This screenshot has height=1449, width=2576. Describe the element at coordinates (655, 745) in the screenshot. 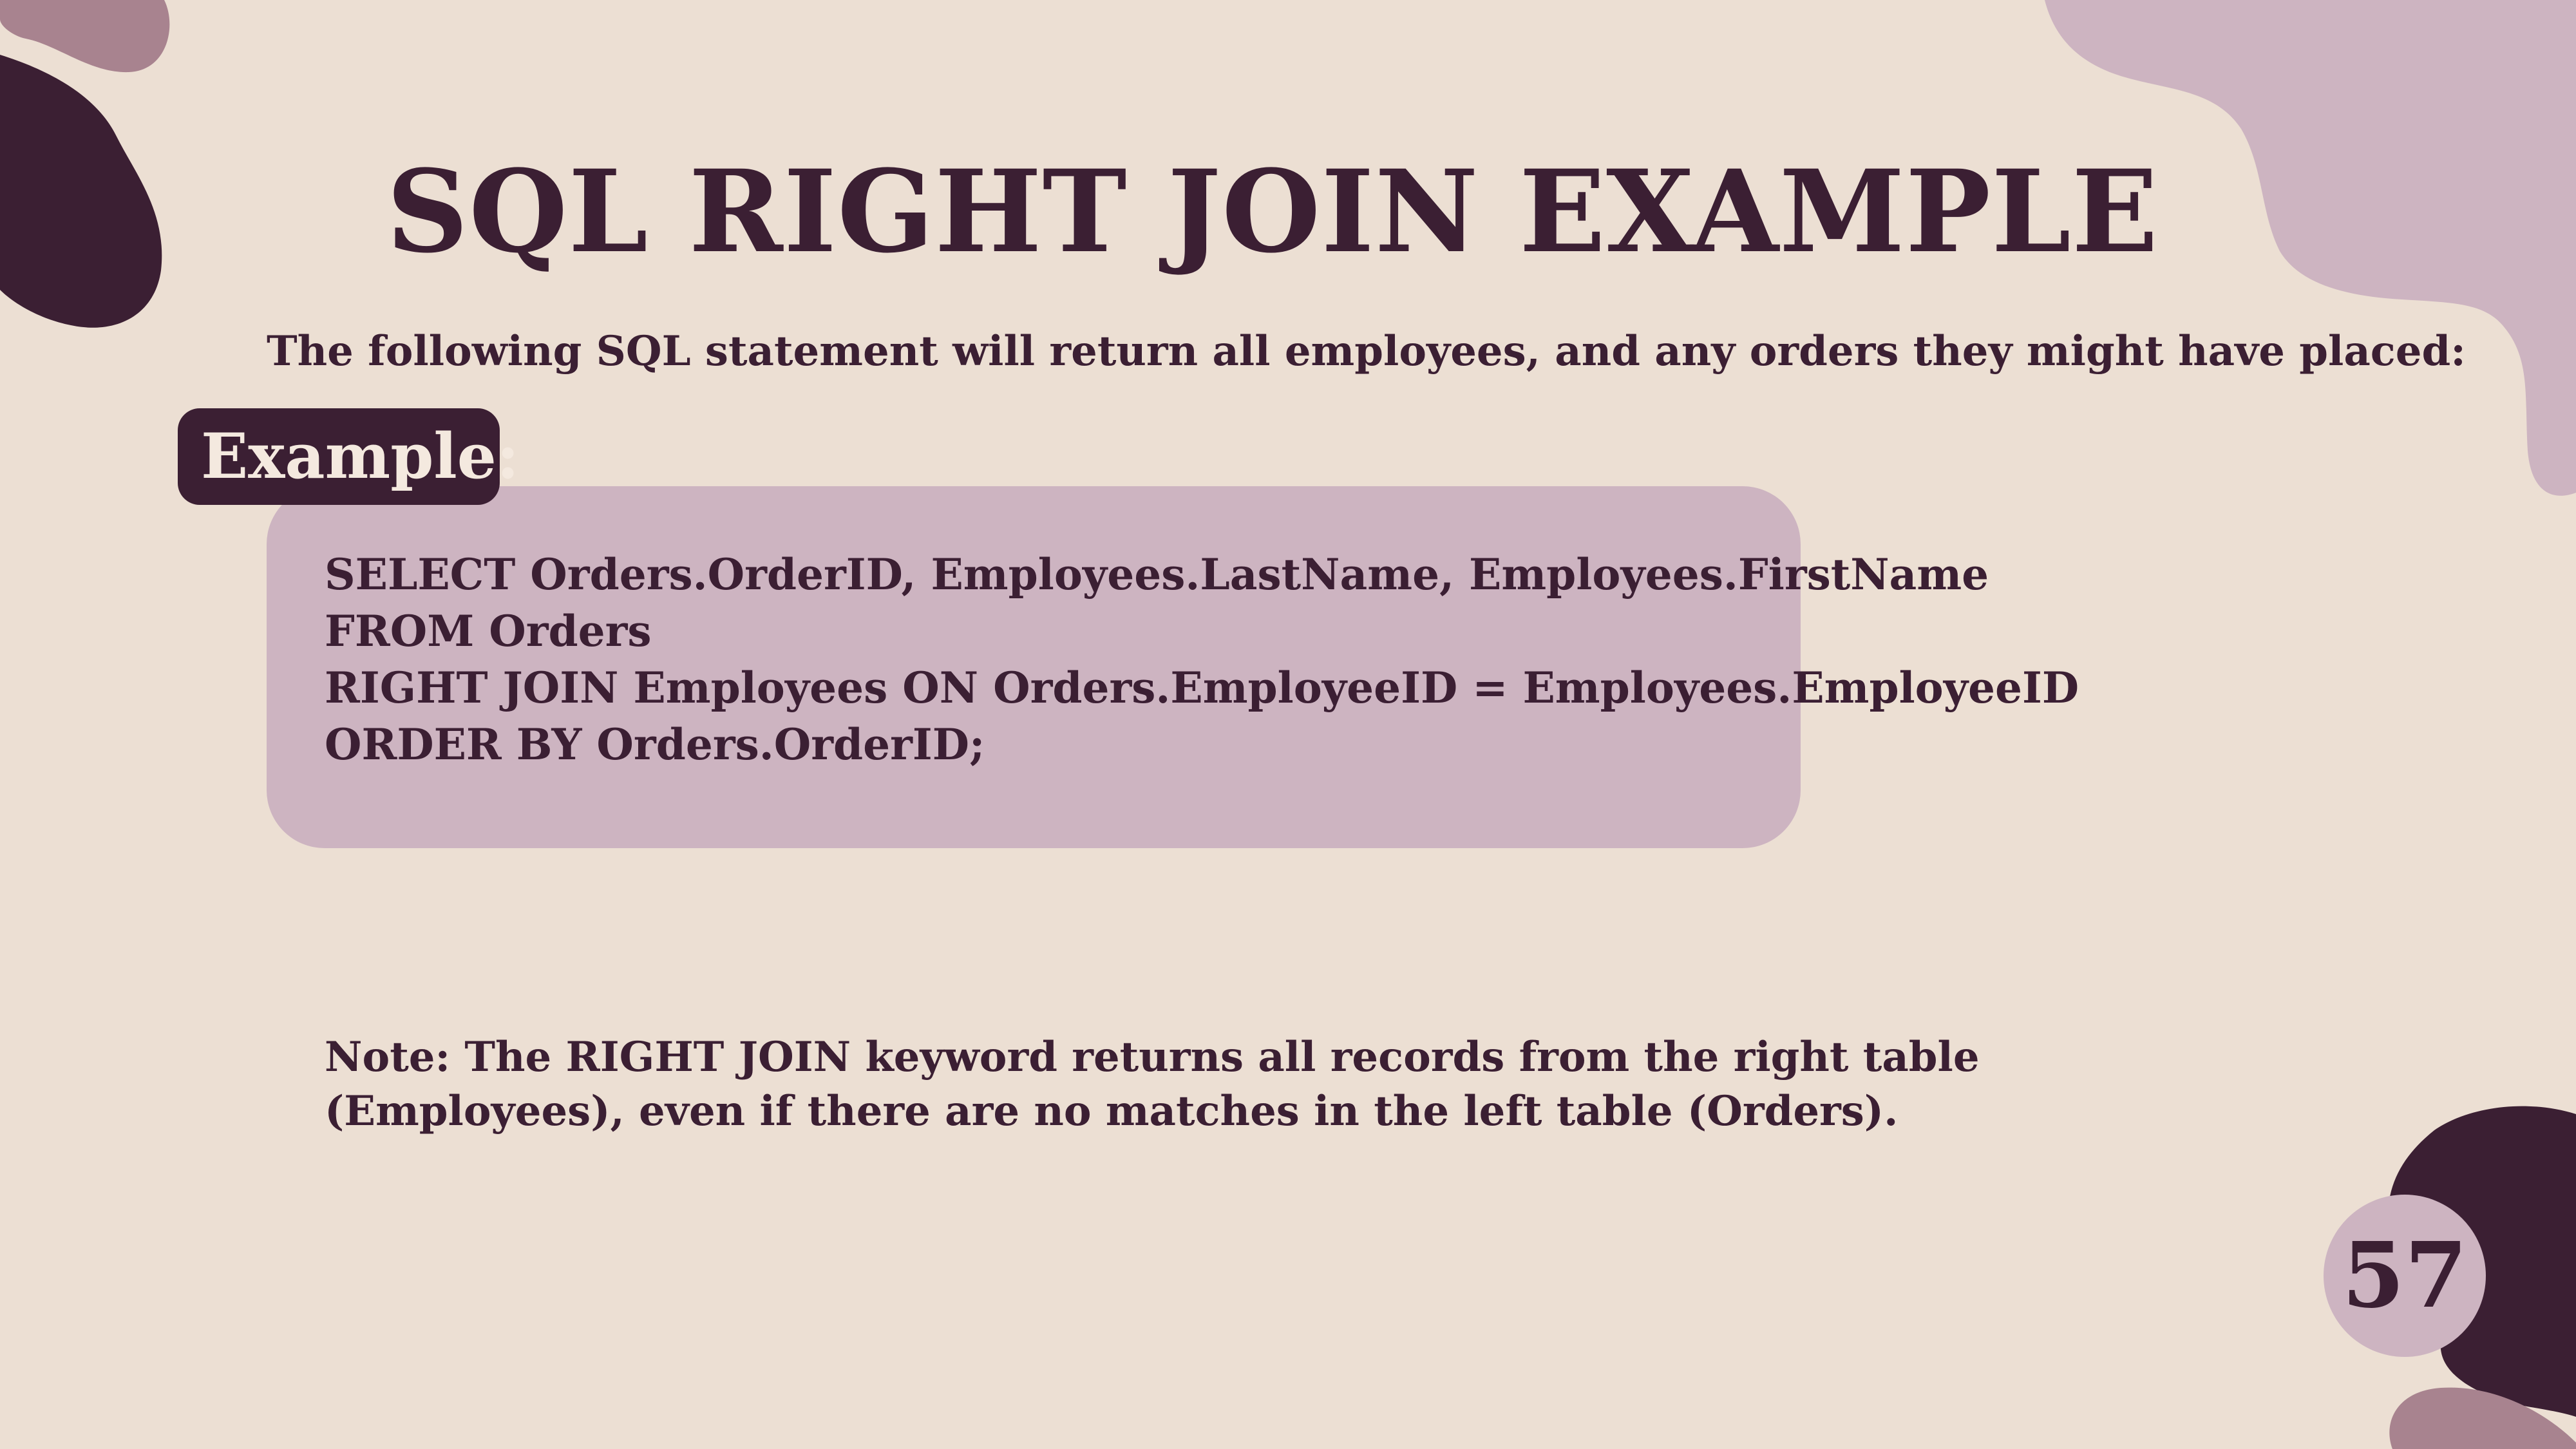

I see `code-line: ORDER BY Orders.OrderID;` at that location.